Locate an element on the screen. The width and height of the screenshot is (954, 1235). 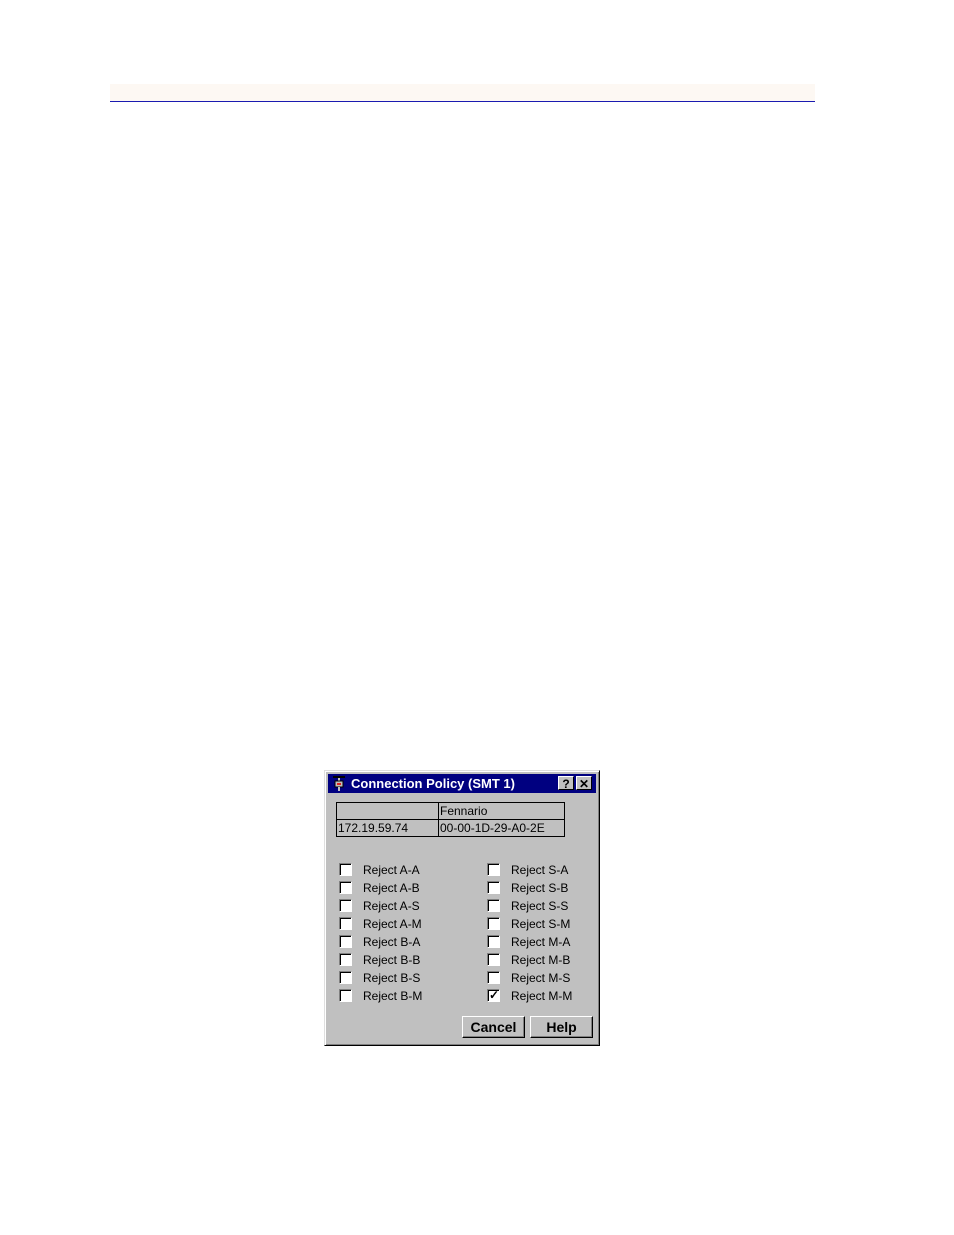
checkbox-label: Reject B-B is located at coordinates (392, 960).